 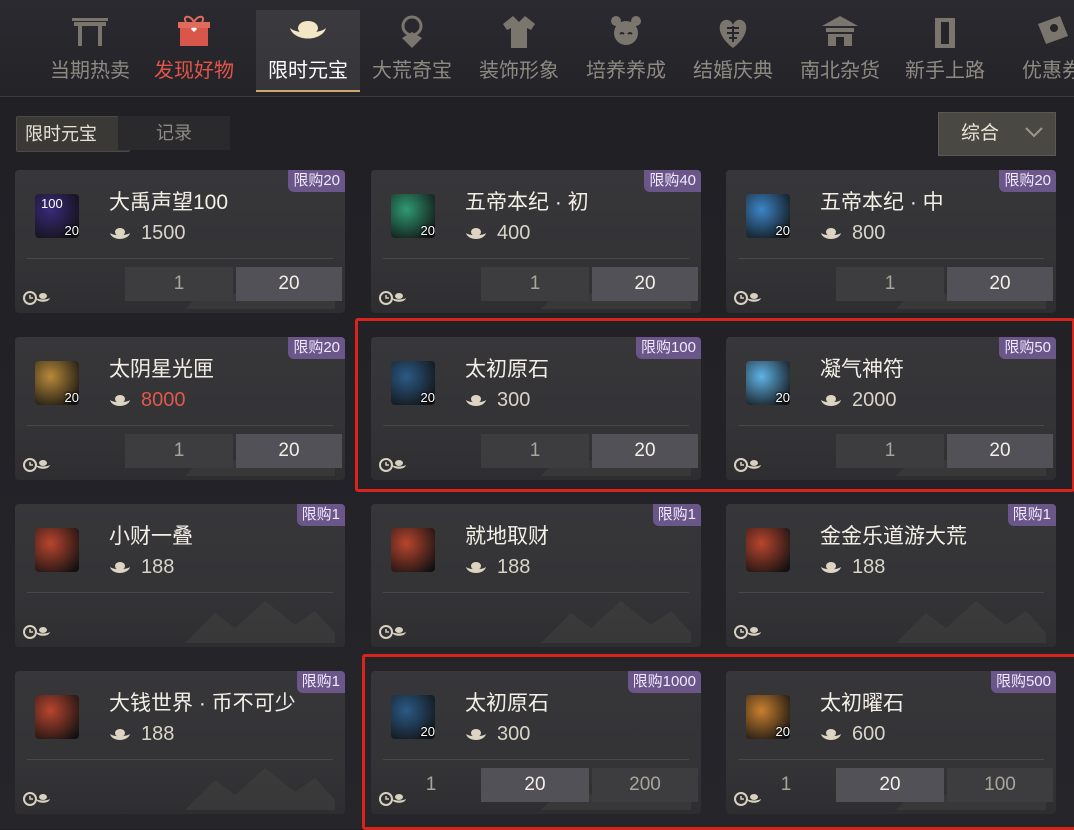 I want to click on item-name: 大钱世界 · 币不可少, so click(x=202, y=703).